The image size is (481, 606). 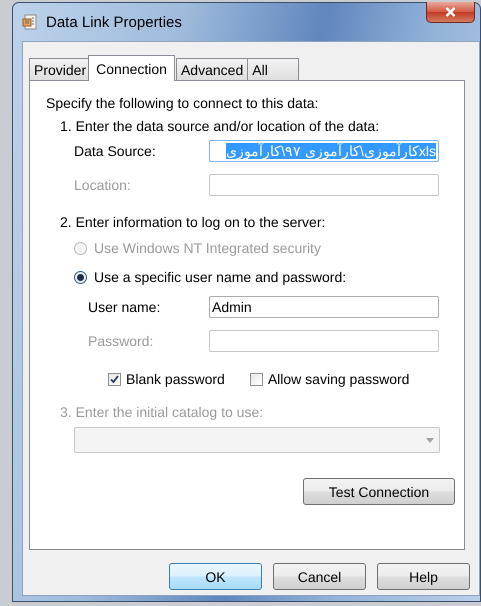 I want to click on tab: Advanced, so click(x=212, y=69).